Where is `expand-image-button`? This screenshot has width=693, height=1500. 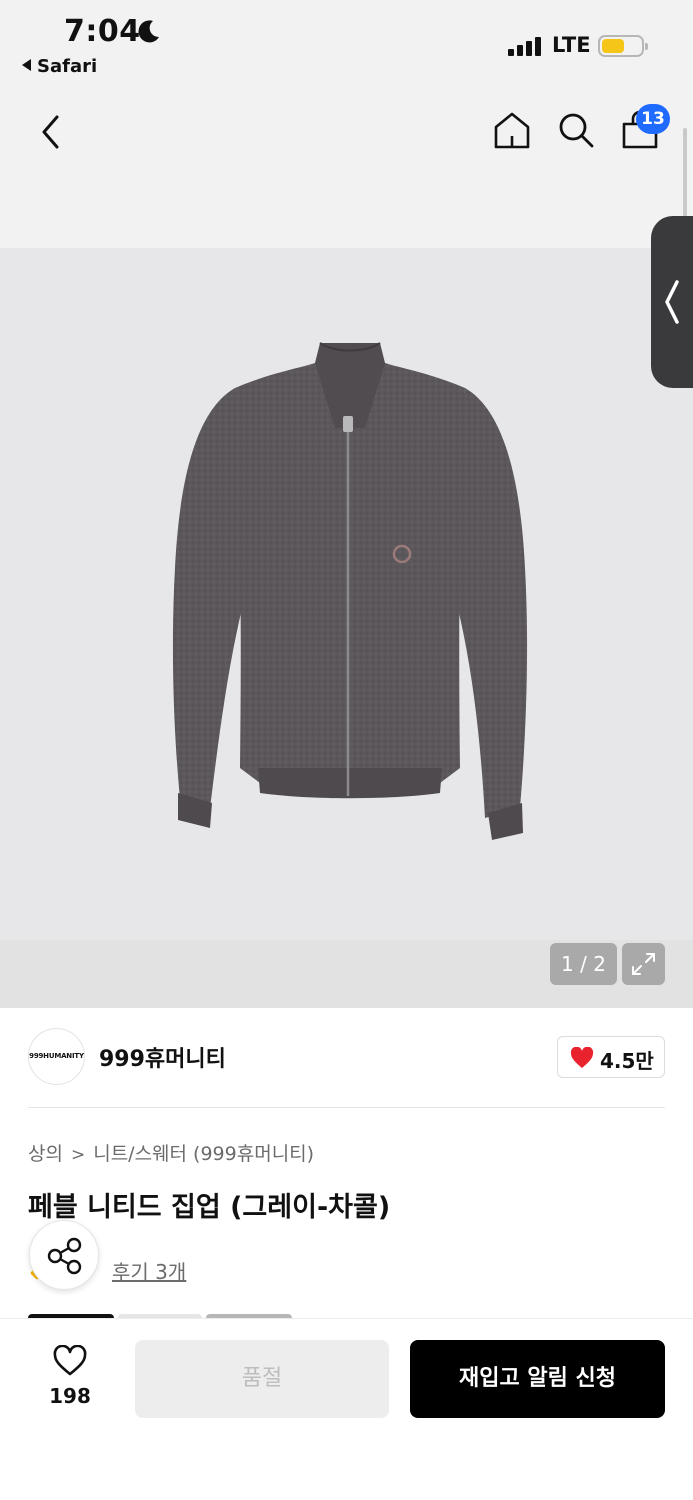 expand-image-button is located at coordinates (643, 964).